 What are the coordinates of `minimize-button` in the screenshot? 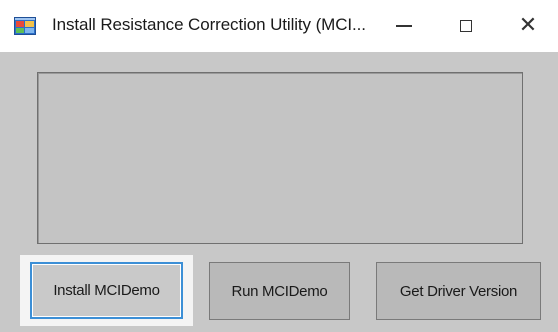 It's located at (404, 26).